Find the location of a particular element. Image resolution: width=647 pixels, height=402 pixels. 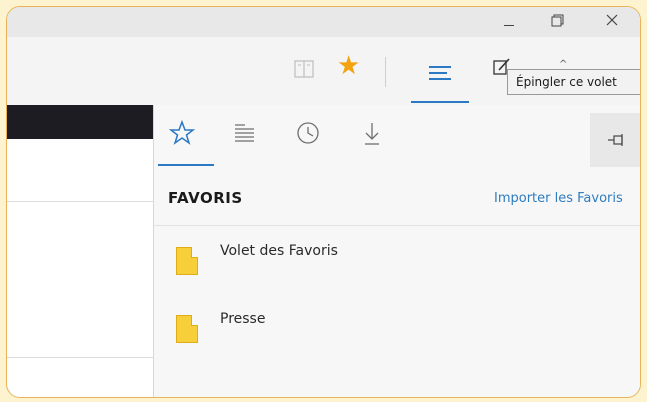

favorites-section-title: FAVORIS is located at coordinates (205, 198).